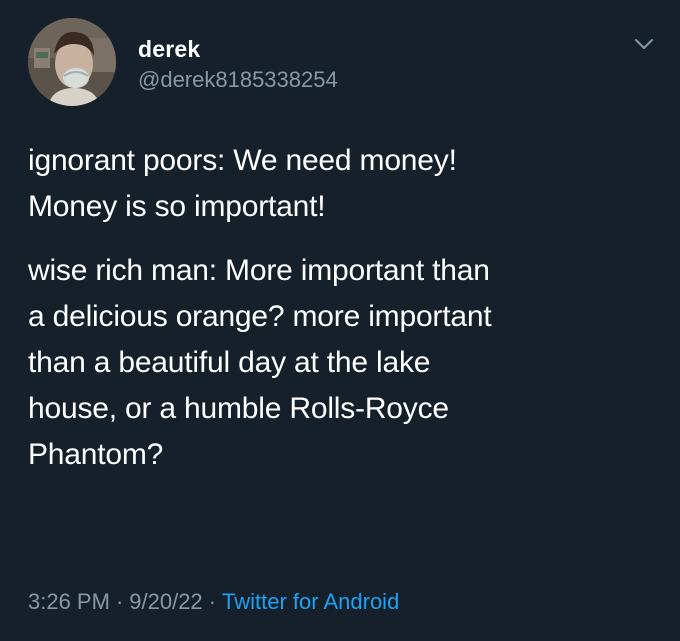 Image resolution: width=680 pixels, height=641 pixels. What do you see at coordinates (238, 65) in the screenshot?
I see `user-names: derek @derek8185338254` at bounding box center [238, 65].